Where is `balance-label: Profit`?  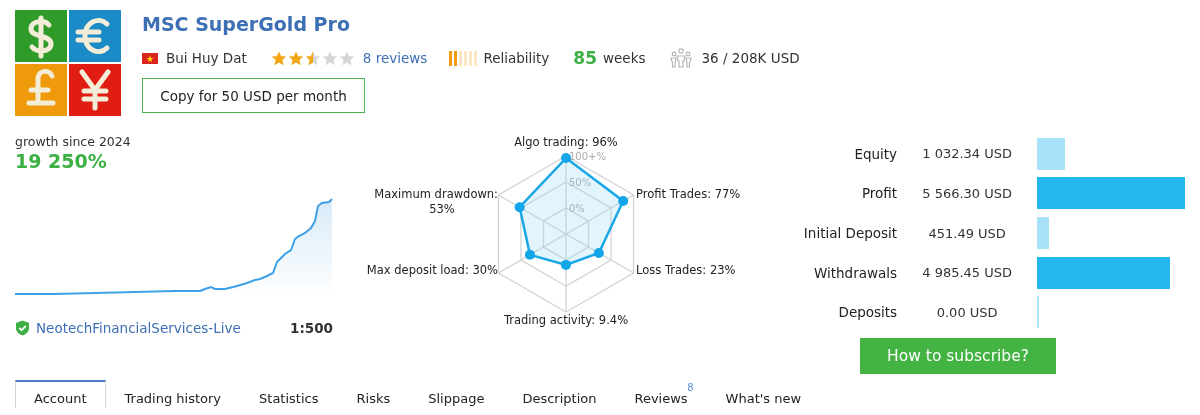
balance-label: Profit is located at coordinates (879, 193).